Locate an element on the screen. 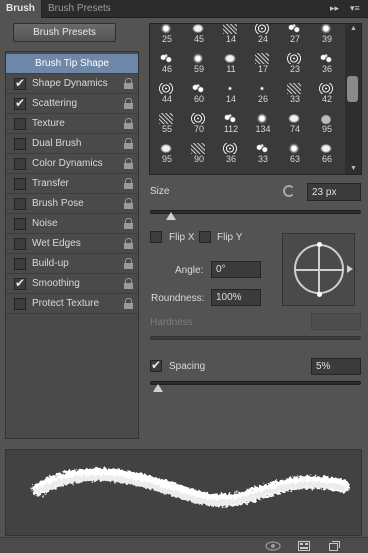 The image size is (368, 553). brush-tip-cell: 90 is located at coordinates (199, 154).